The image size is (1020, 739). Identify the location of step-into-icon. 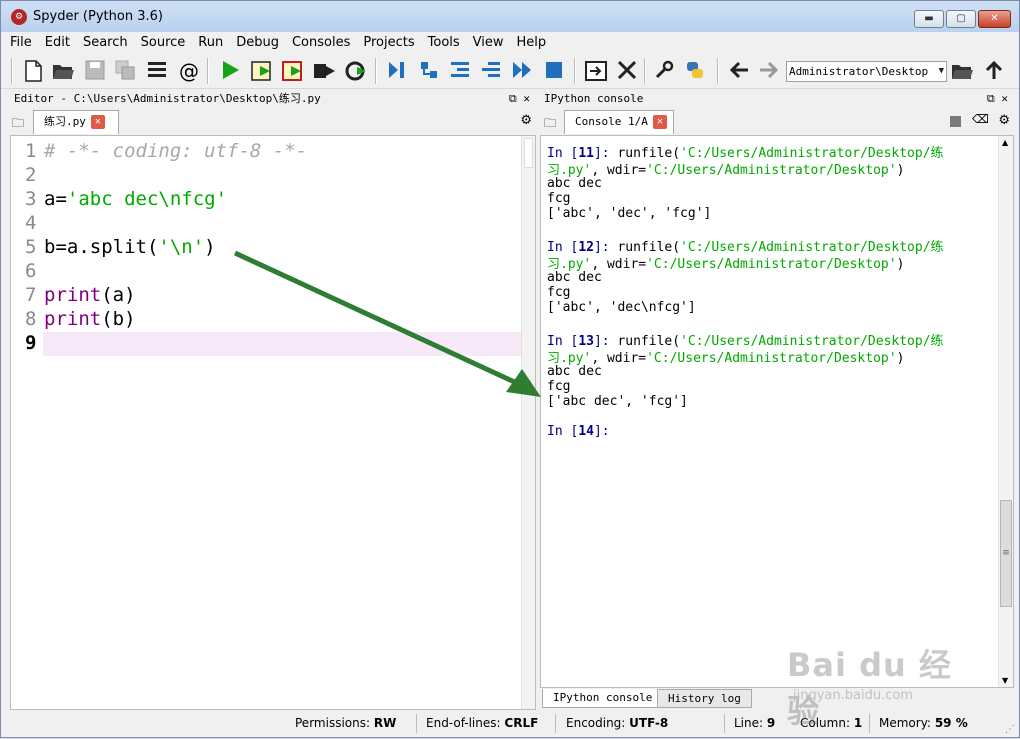
(460, 71).